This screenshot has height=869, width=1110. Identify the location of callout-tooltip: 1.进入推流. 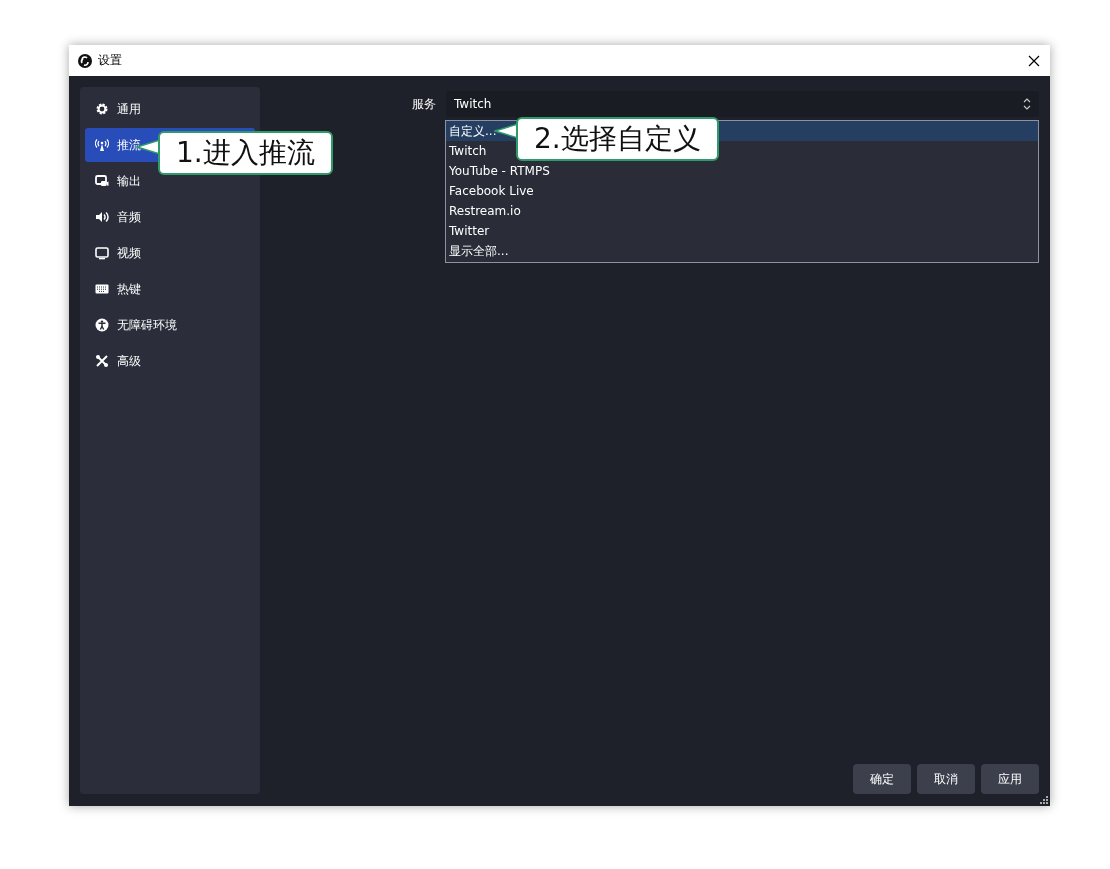
(245, 153).